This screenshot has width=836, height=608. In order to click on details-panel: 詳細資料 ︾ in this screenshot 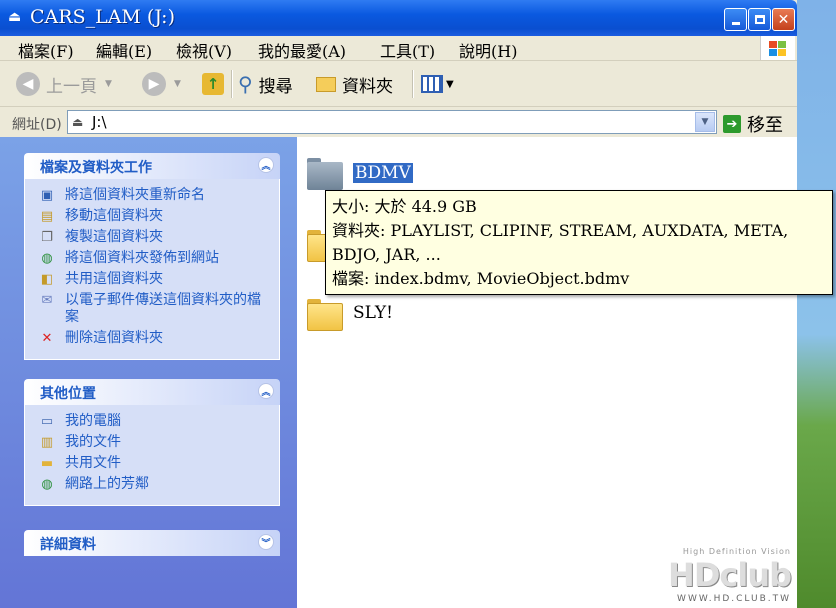, I will do `click(152, 543)`.